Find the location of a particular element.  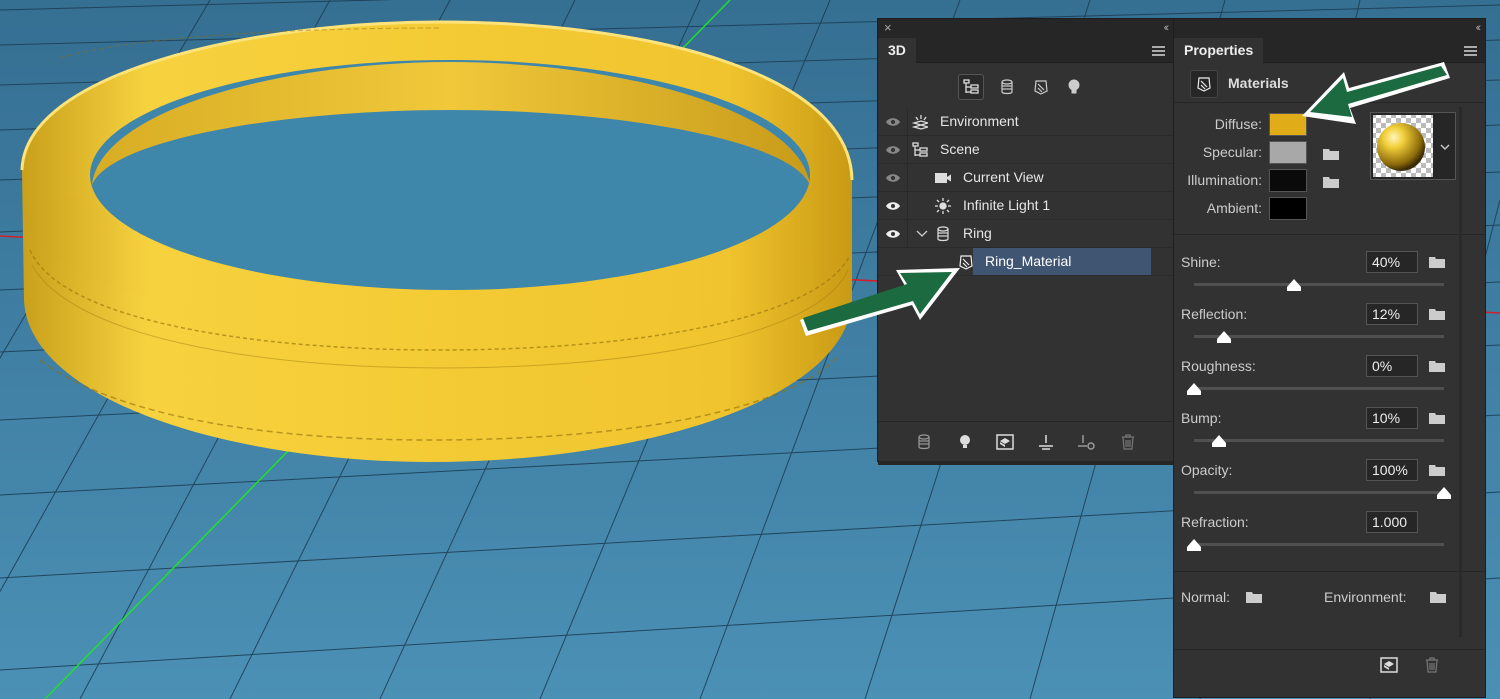

filter-toolbar is located at coordinates (1025, 84).